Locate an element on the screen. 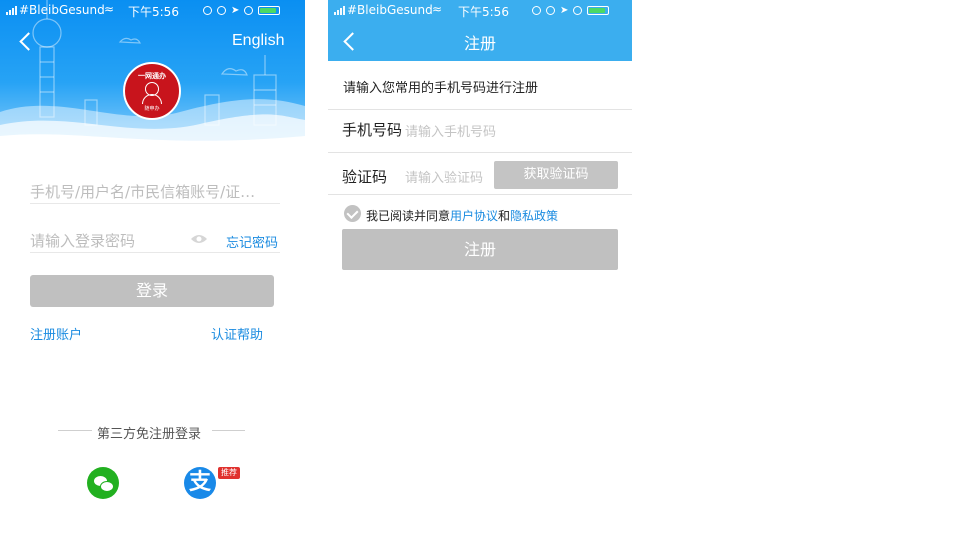  register-account-link: 注册账户 is located at coordinates (56, 333).